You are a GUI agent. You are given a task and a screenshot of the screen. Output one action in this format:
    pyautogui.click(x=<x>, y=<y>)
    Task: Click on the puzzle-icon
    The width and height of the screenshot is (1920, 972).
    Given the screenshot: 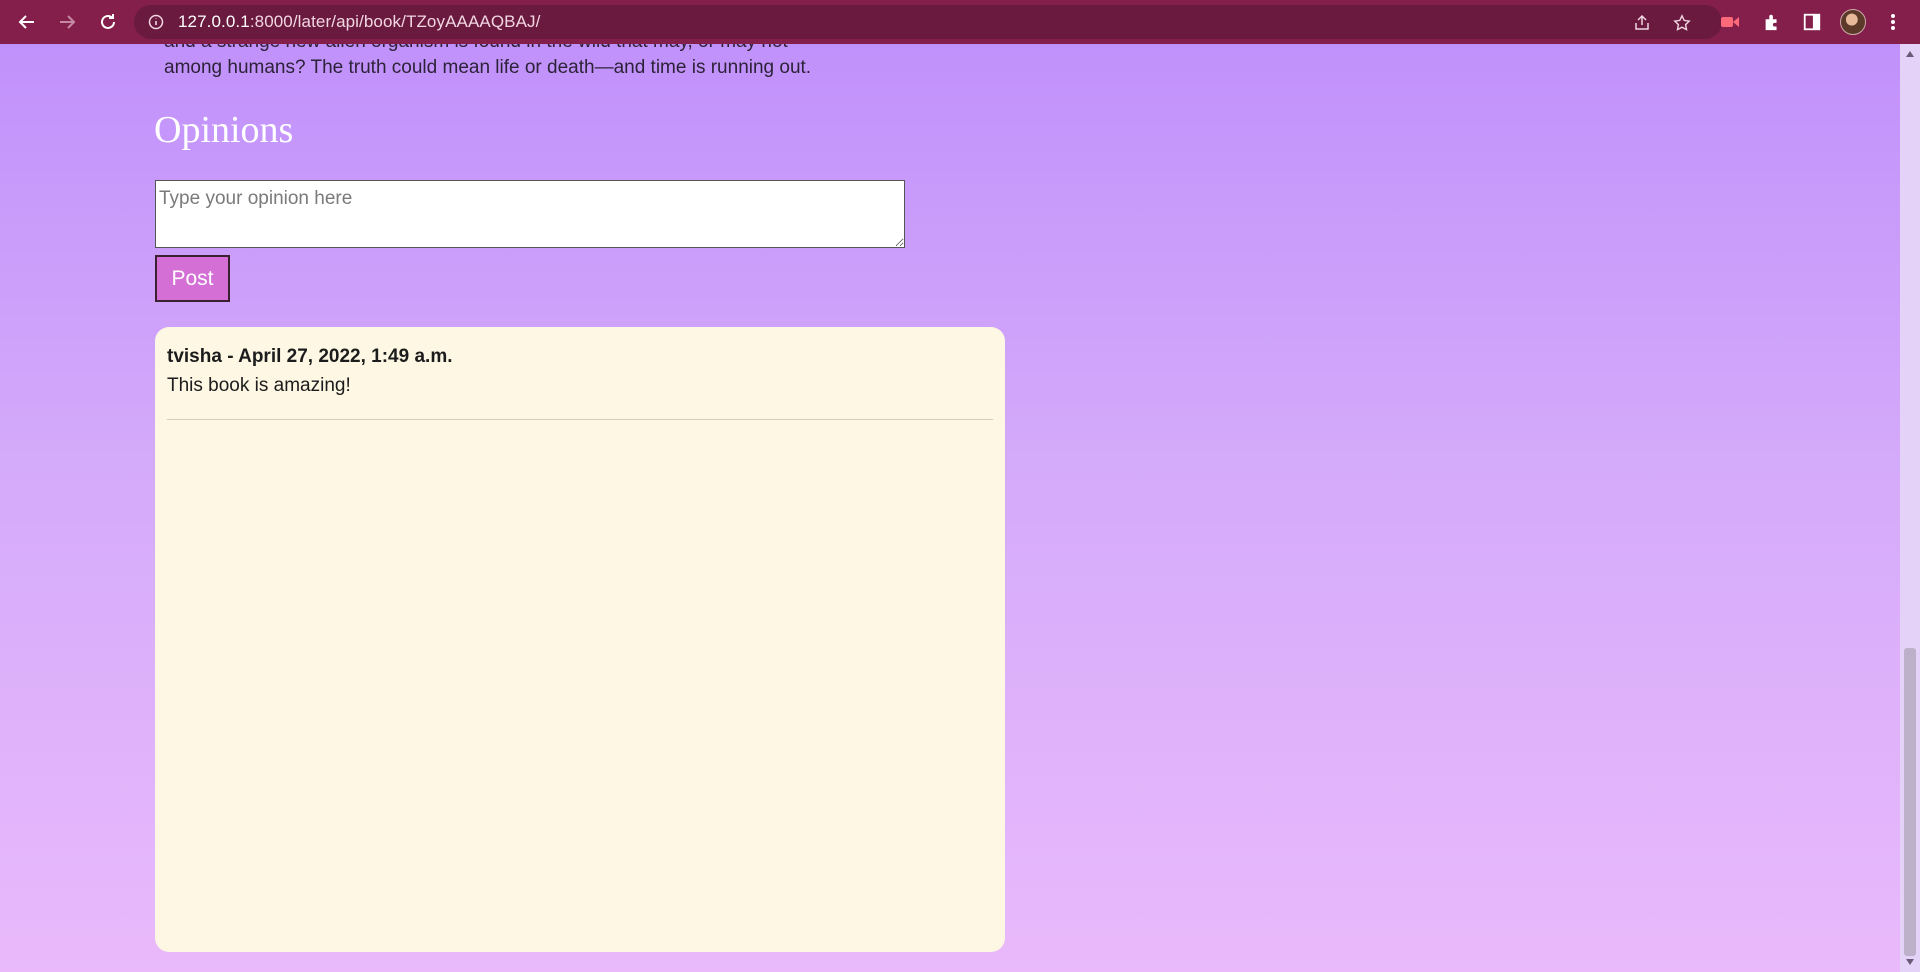 What is the action you would take?
    pyautogui.click(x=1772, y=22)
    